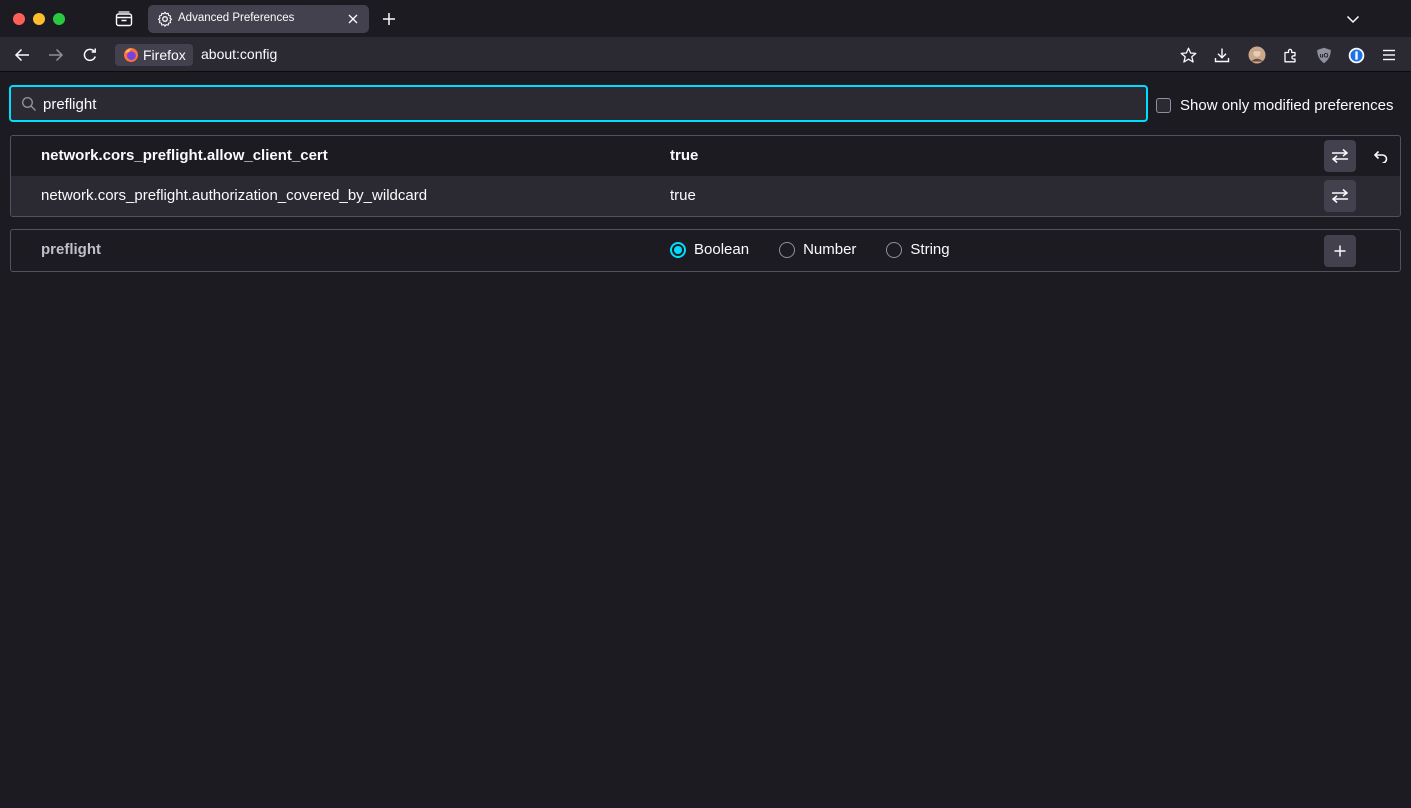  I want to click on bookmark-star-button, so click(1188, 55).